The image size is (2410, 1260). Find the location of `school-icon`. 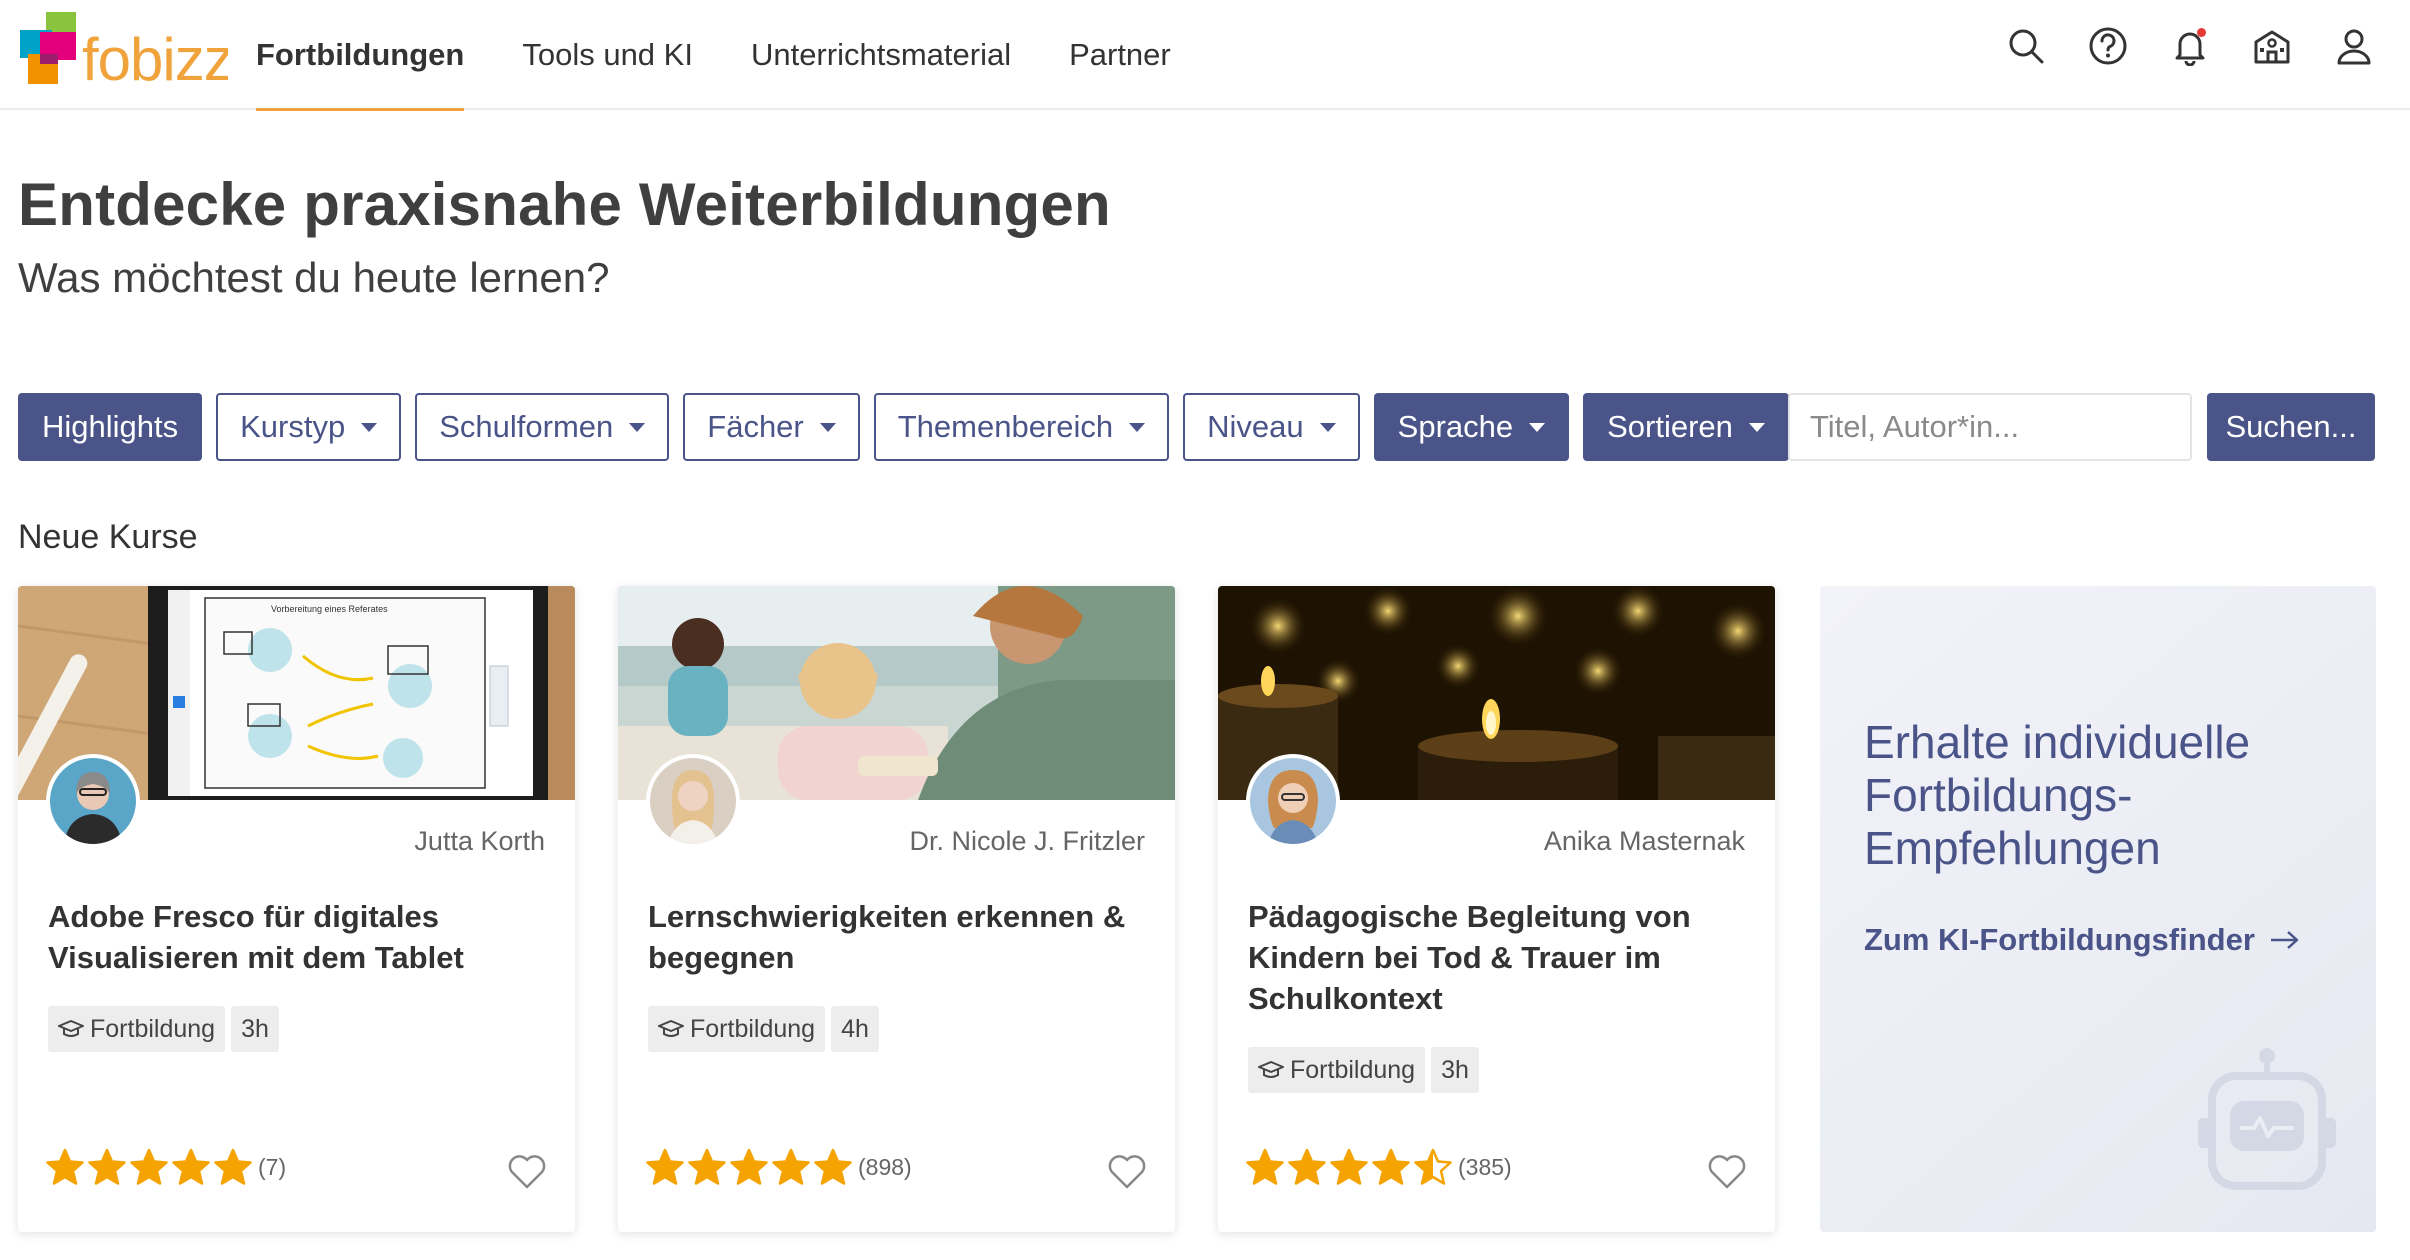

school-icon is located at coordinates (2272, 46).